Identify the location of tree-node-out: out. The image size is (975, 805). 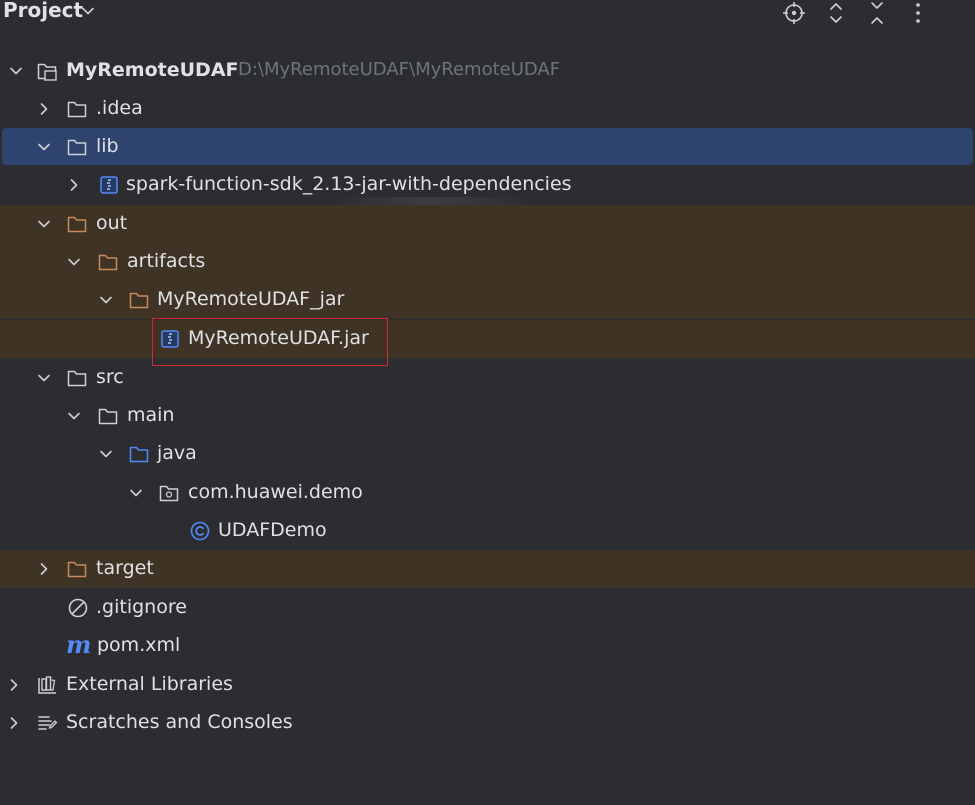
(487, 224).